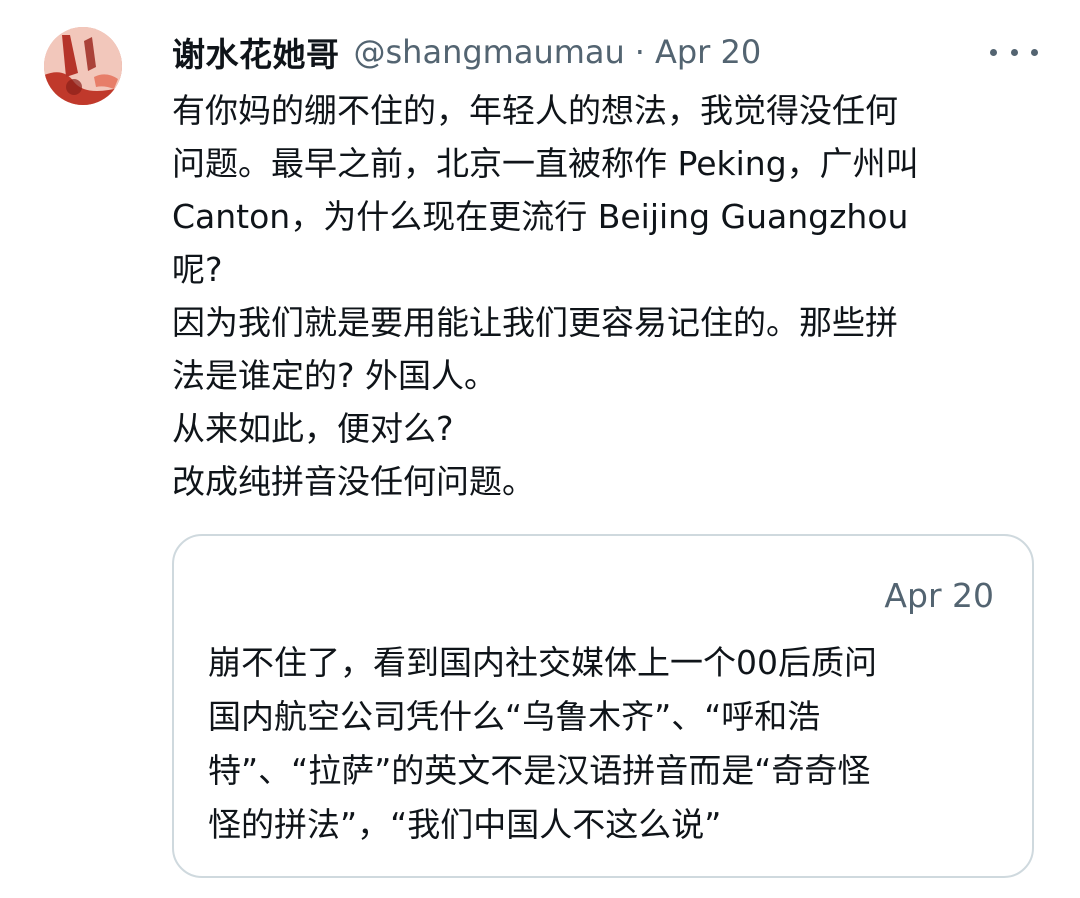  What do you see at coordinates (539, 770) in the screenshot?
I see `quoted-tweet-line: 特”、“拉萨”的英文不是汉语拼音而是“奇奇怪` at bounding box center [539, 770].